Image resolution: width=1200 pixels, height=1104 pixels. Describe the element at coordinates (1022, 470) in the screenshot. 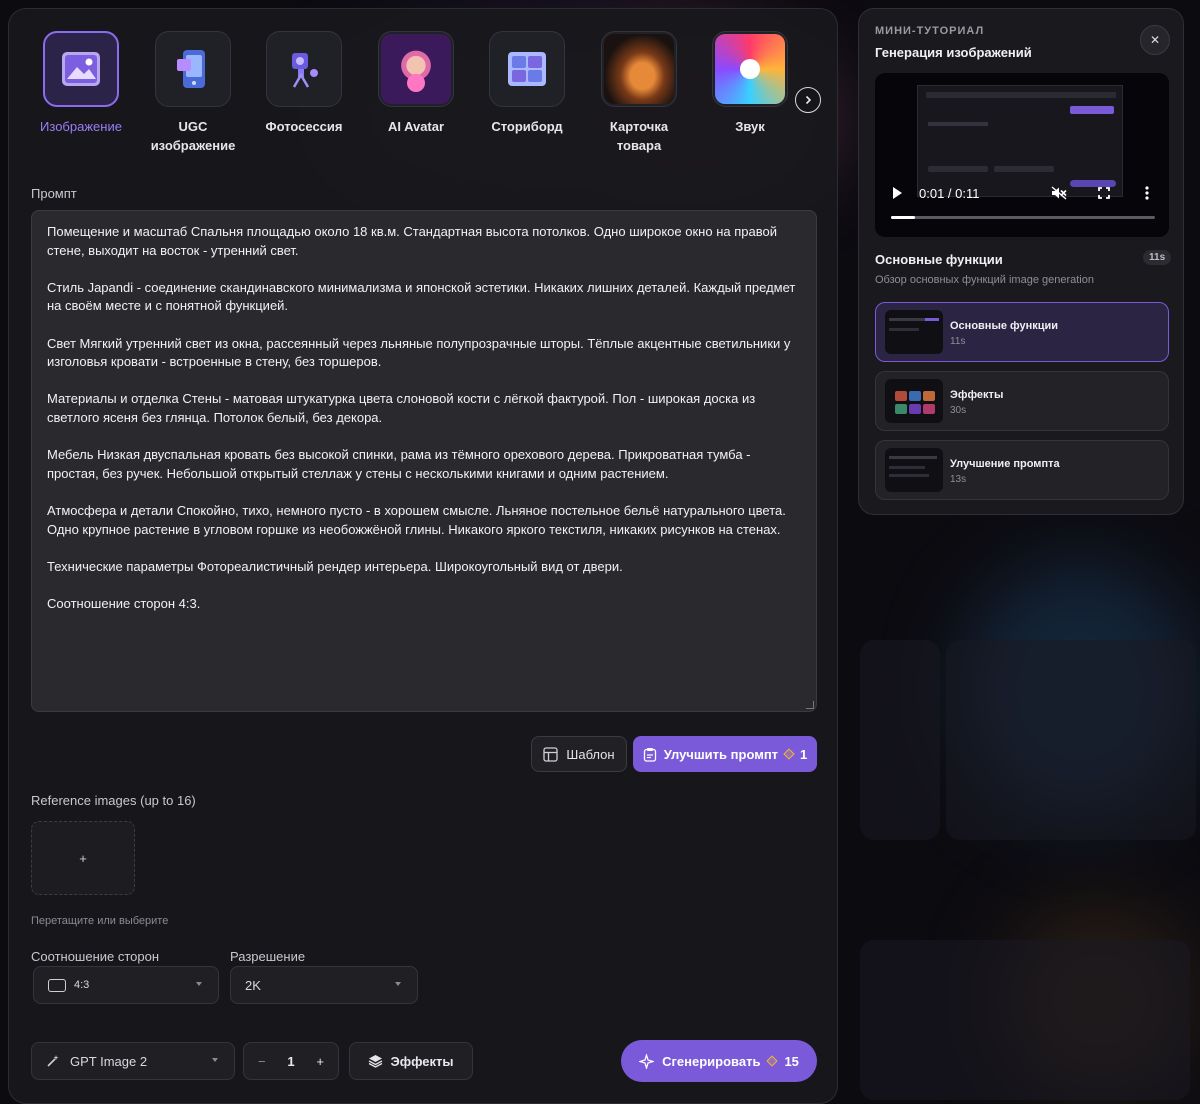

I see `tutorial-clip-prompt-improve: Улучшение промпта 13s` at that location.